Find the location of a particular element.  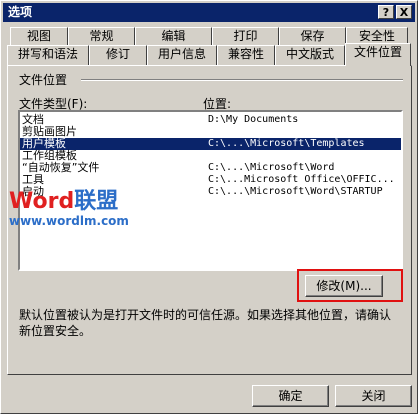

ok-button: 确定 is located at coordinates (290, 396).